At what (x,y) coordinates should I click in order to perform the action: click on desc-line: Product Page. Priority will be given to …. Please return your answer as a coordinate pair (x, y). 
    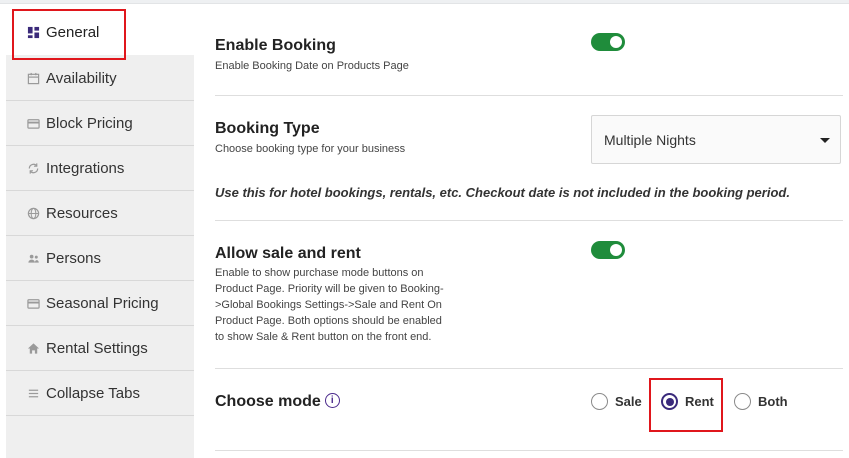
    Looking at the image, I should click on (329, 289).